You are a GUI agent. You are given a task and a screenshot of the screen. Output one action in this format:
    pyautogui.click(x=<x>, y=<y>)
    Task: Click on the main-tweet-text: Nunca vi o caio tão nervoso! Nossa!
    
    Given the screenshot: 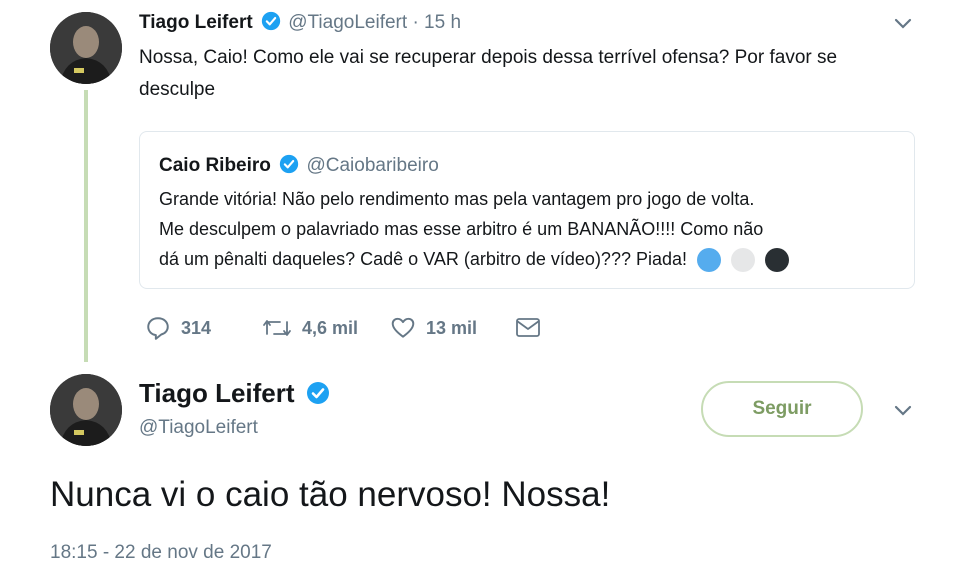 What is the action you would take?
    pyautogui.click(x=330, y=494)
    